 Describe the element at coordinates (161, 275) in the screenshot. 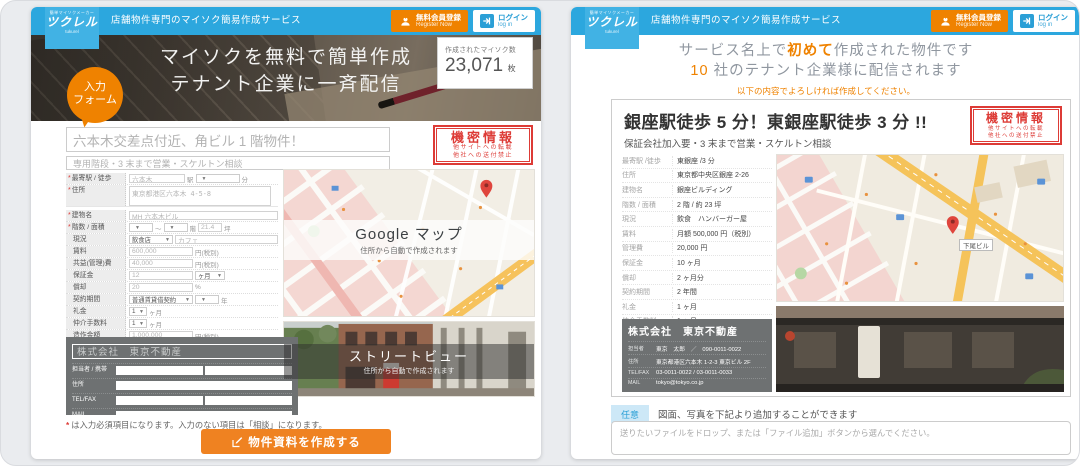

I see `deposit-input` at that location.